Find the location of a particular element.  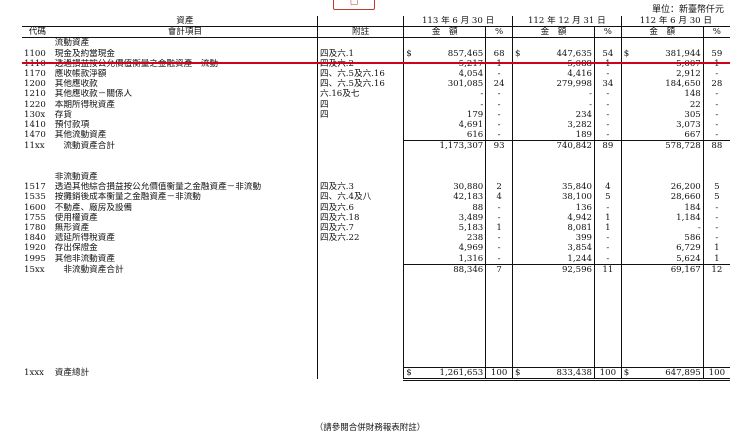

row-percent: 68 is located at coordinates (499, 53).